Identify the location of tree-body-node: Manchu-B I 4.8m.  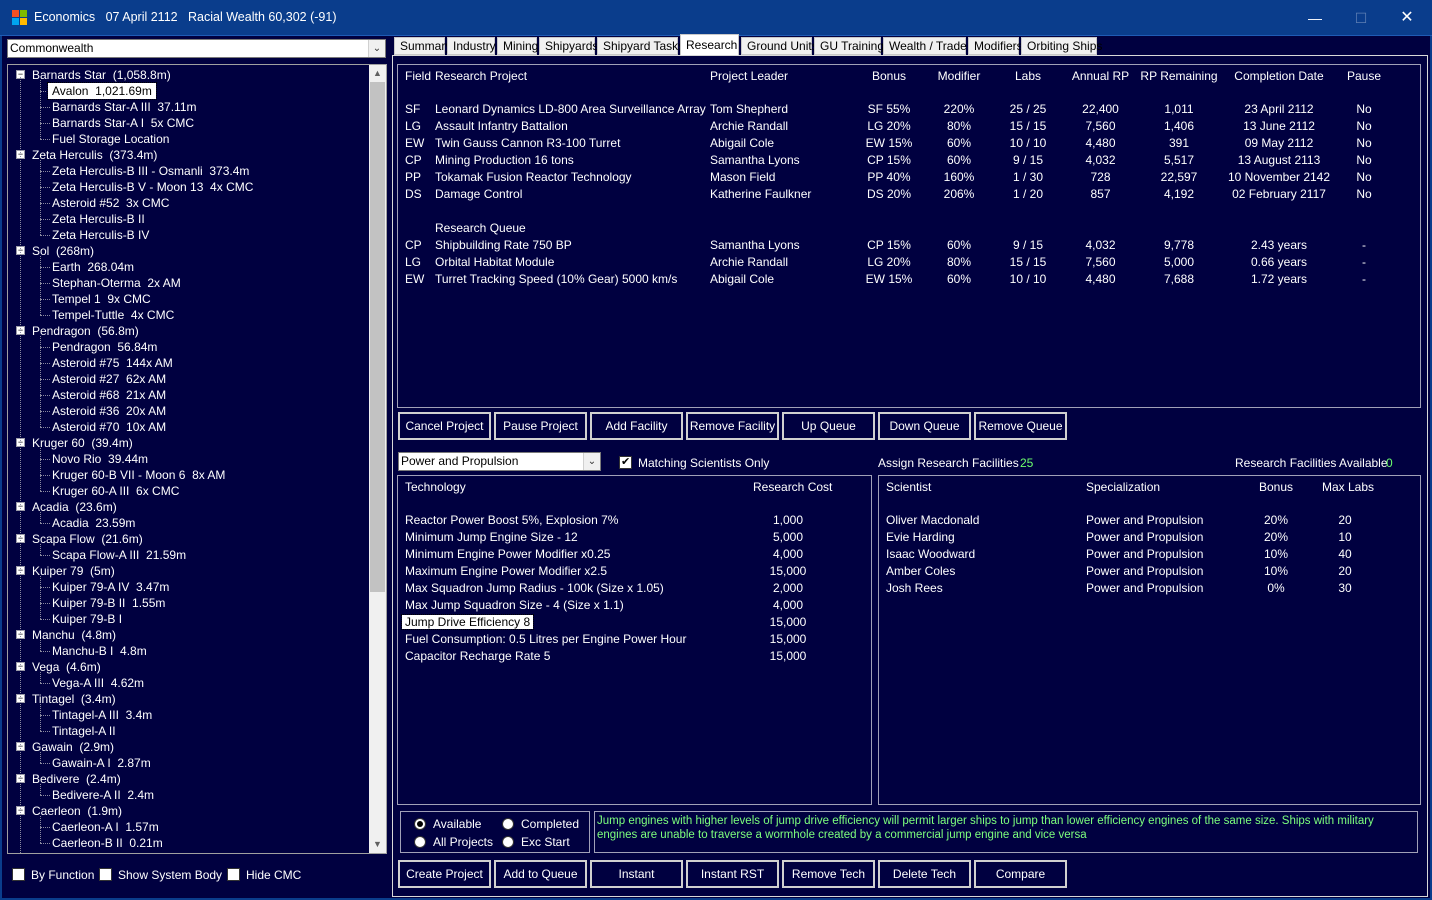
(99, 651).